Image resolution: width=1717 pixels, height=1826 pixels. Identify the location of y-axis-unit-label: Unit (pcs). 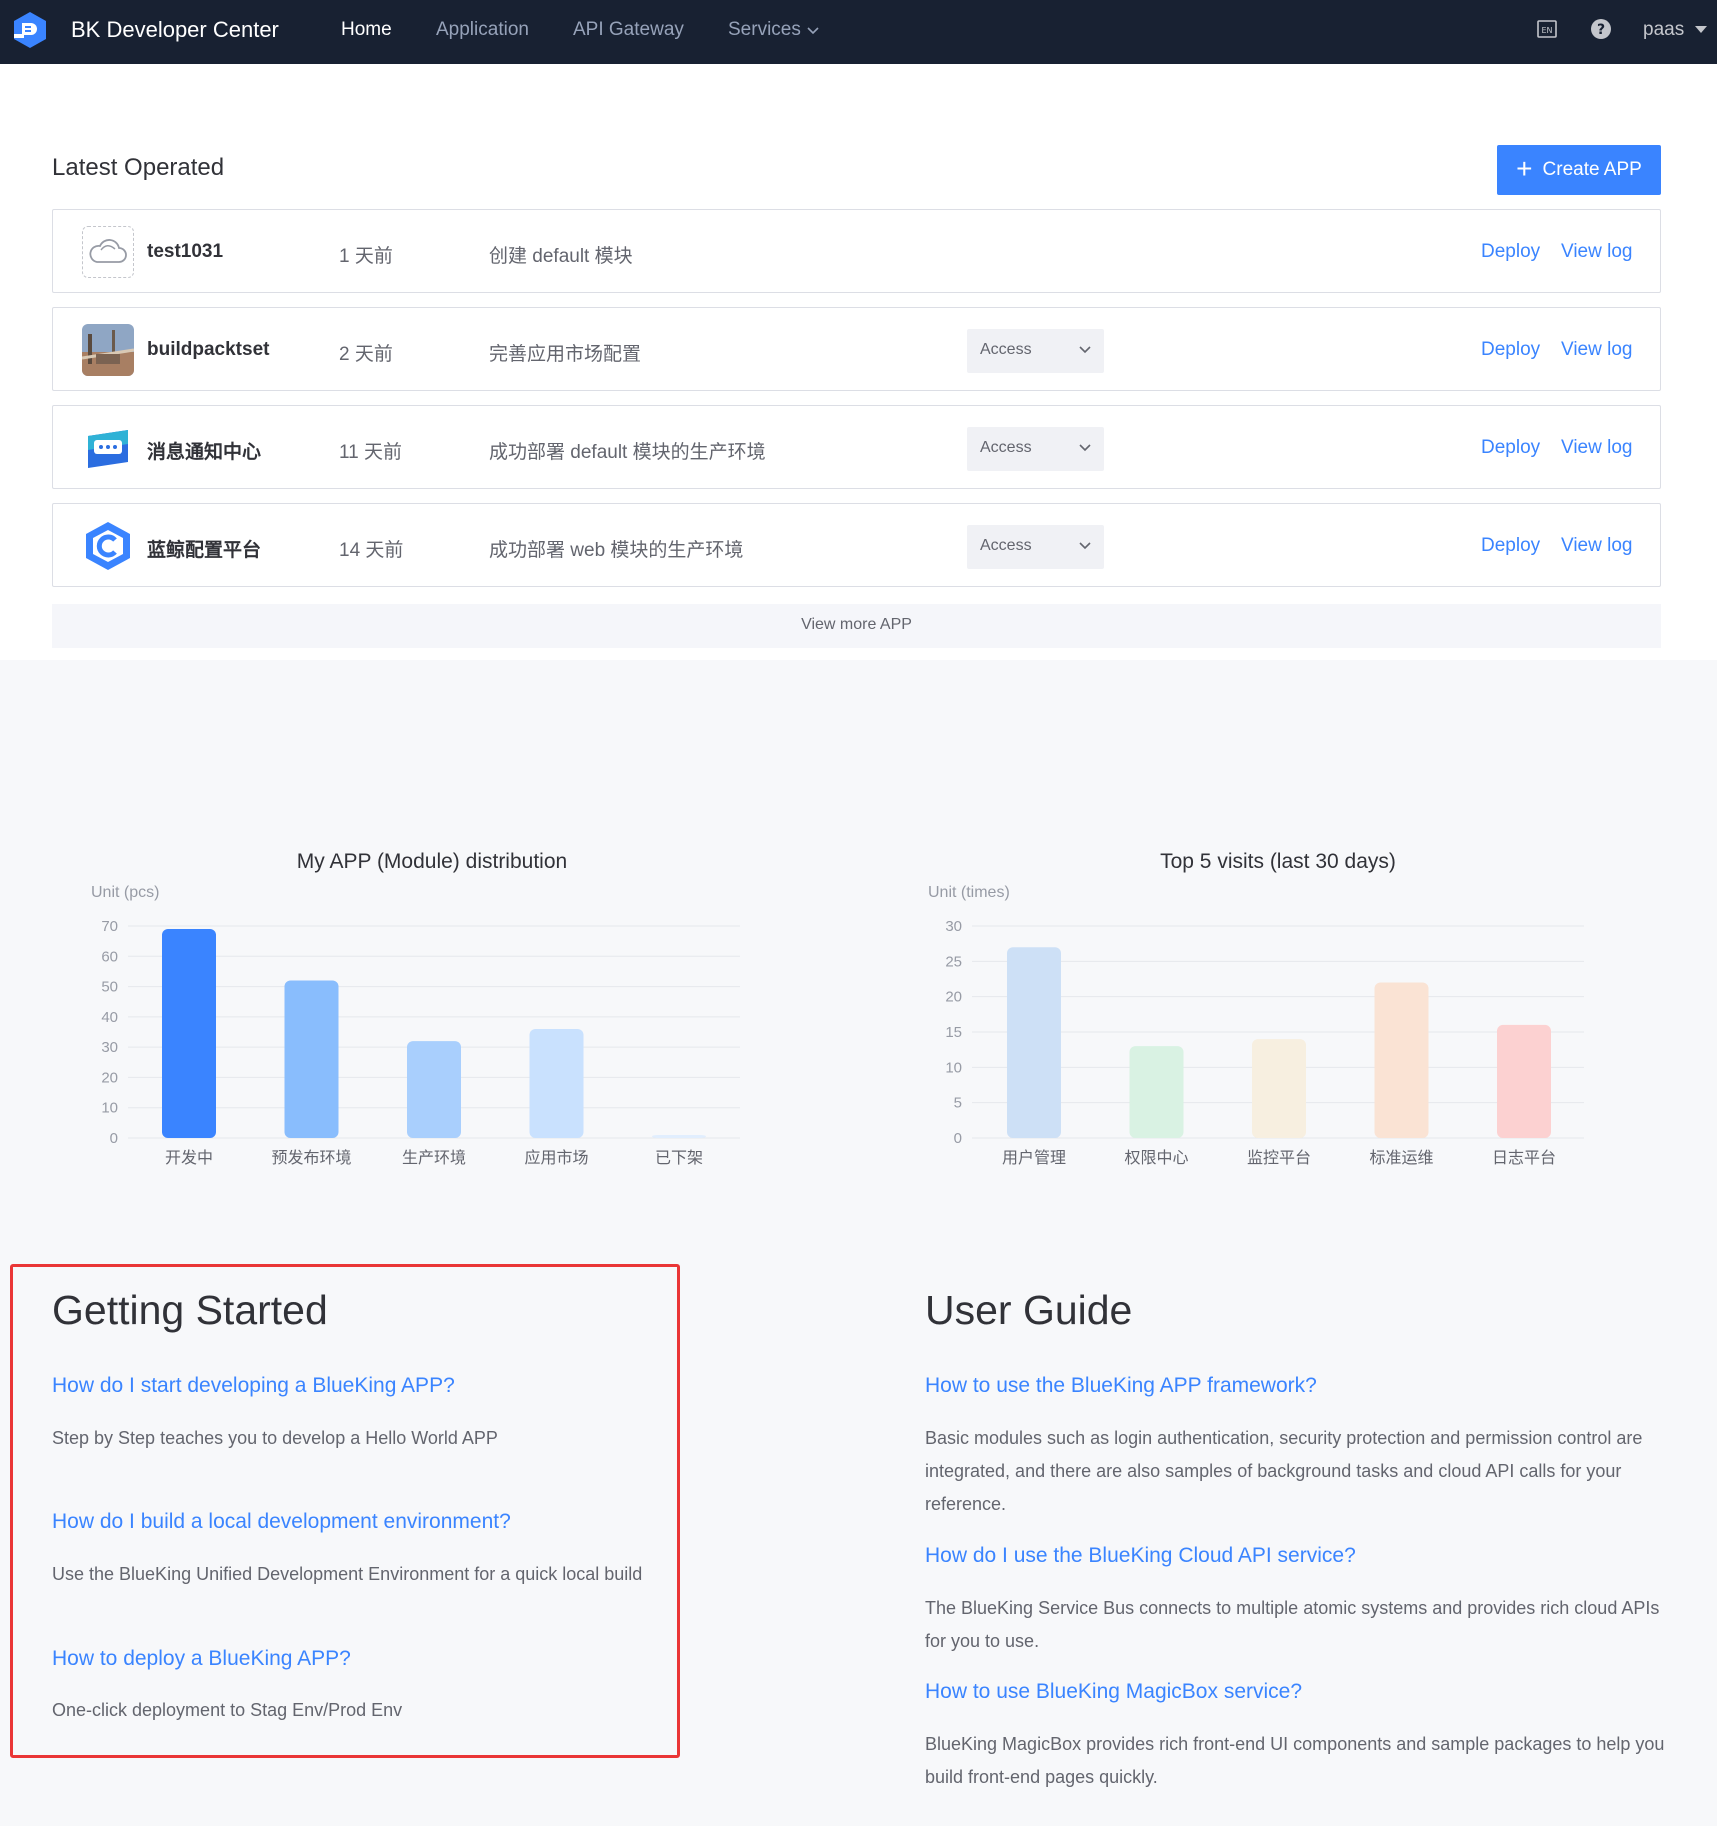
(125, 892).